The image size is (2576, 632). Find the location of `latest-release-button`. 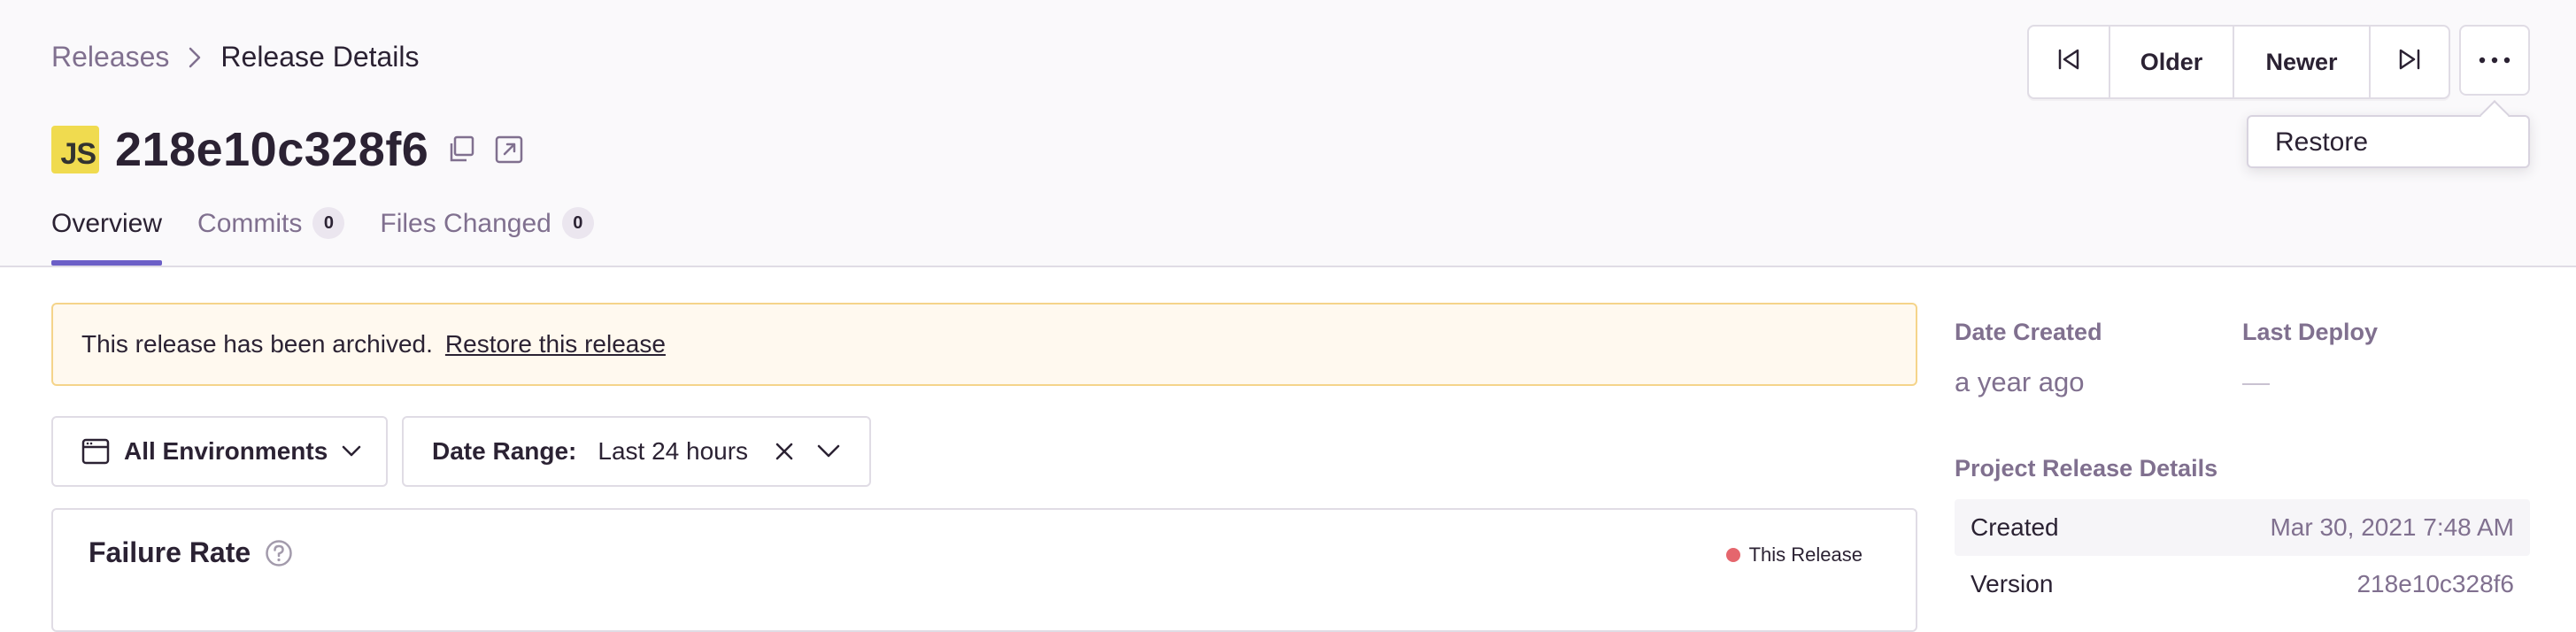

latest-release-button is located at coordinates (2410, 62).